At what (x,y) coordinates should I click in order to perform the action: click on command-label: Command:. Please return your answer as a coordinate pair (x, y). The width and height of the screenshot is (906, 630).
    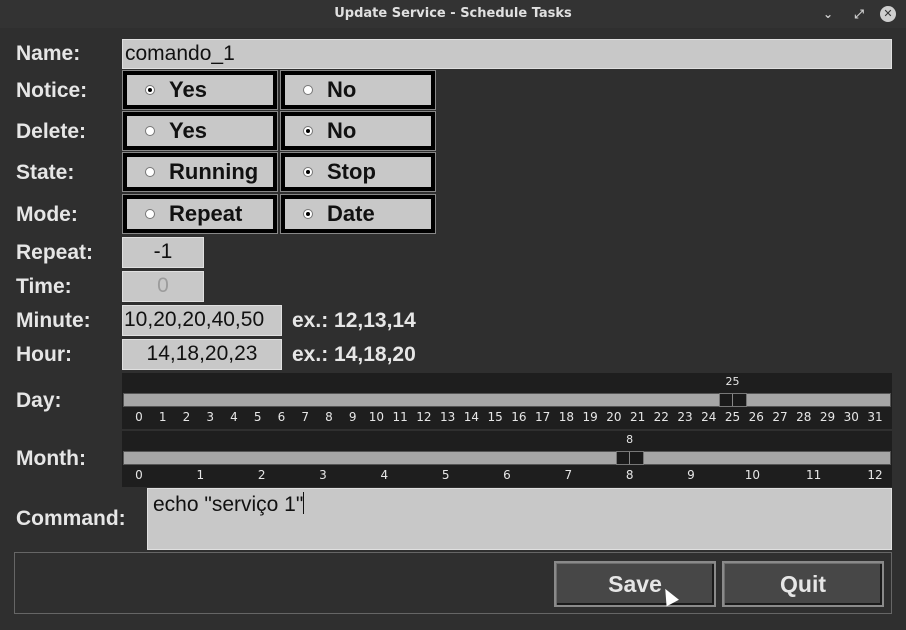
    Looking at the image, I should click on (71, 518).